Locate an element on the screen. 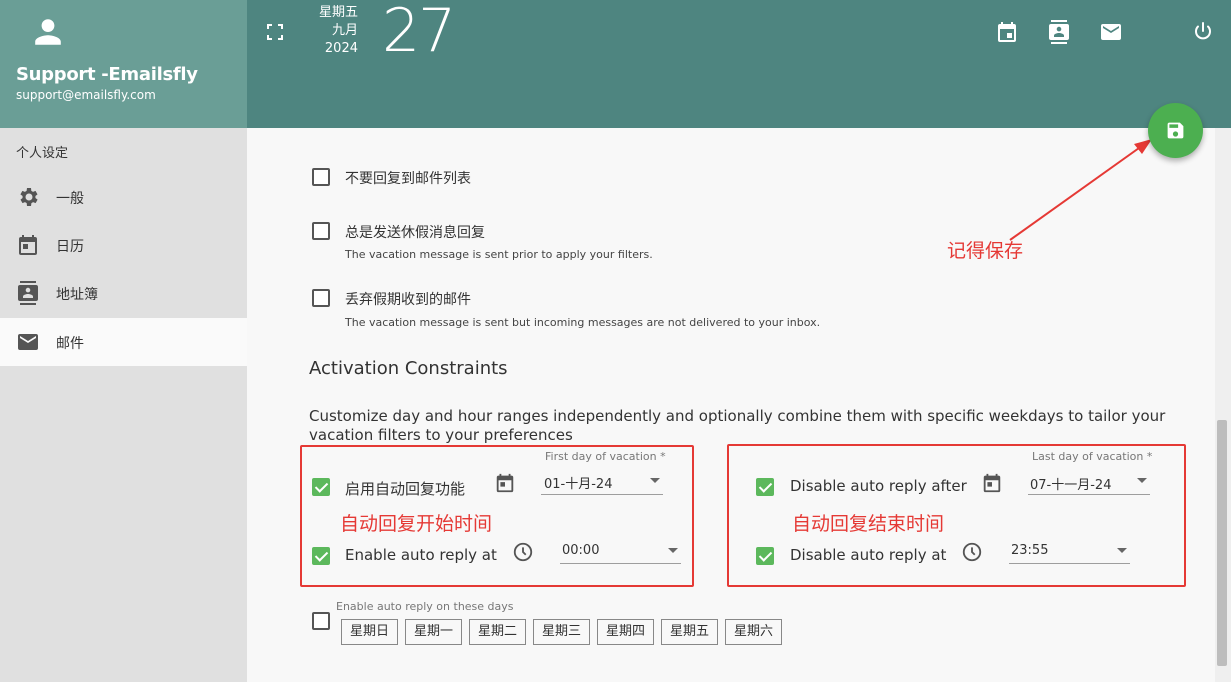 The width and height of the screenshot is (1231, 682). days-label: Enable auto reply on these days is located at coordinates (425, 606).